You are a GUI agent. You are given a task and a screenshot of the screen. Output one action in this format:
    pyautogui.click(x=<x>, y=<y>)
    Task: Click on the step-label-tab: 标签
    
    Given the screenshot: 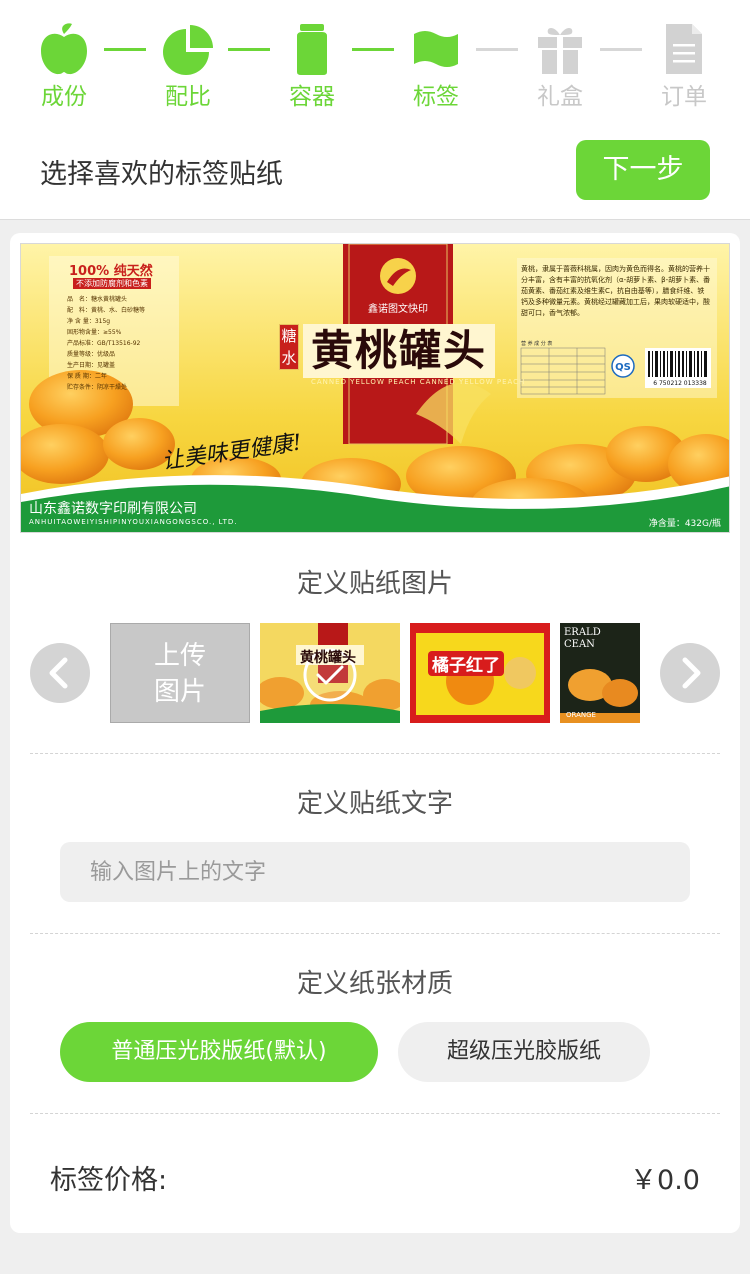 What is the action you would take?
    pyautogui.click(x=436, y=67)
    